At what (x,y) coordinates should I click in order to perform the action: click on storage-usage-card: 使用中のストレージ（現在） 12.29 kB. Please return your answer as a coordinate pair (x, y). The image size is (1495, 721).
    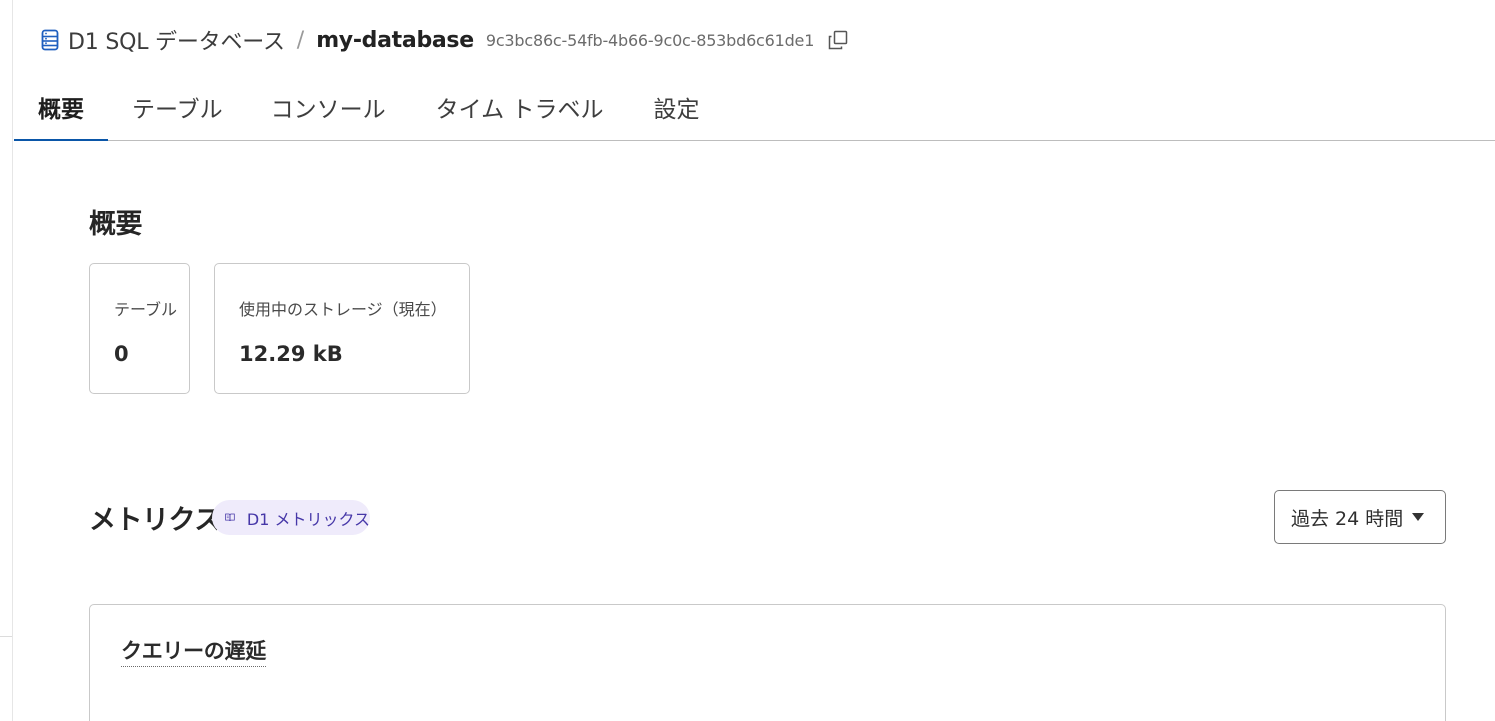
    Looking at the image, I should click on (342, 328).